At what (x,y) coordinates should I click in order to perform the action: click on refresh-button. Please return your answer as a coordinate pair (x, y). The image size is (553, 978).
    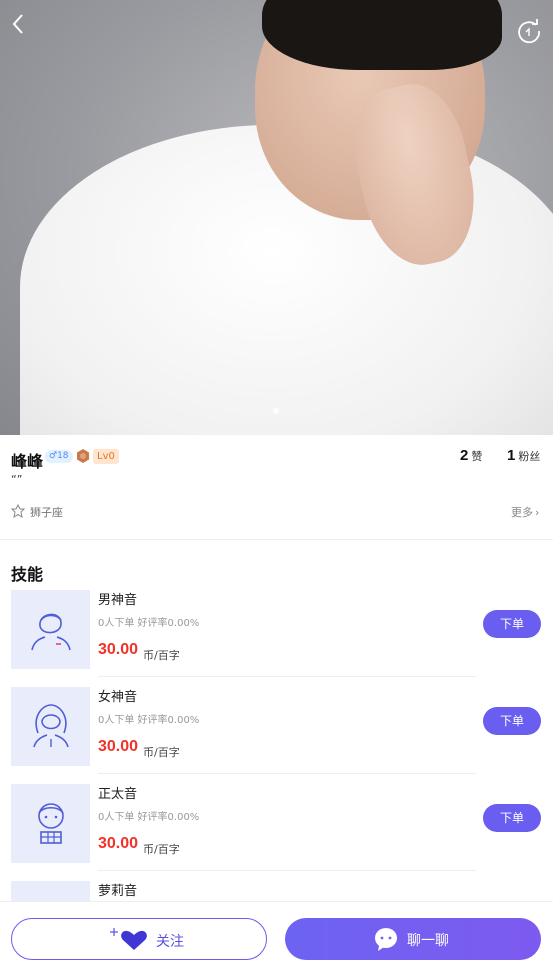
    Looking at the image, I should click on (529, 31).